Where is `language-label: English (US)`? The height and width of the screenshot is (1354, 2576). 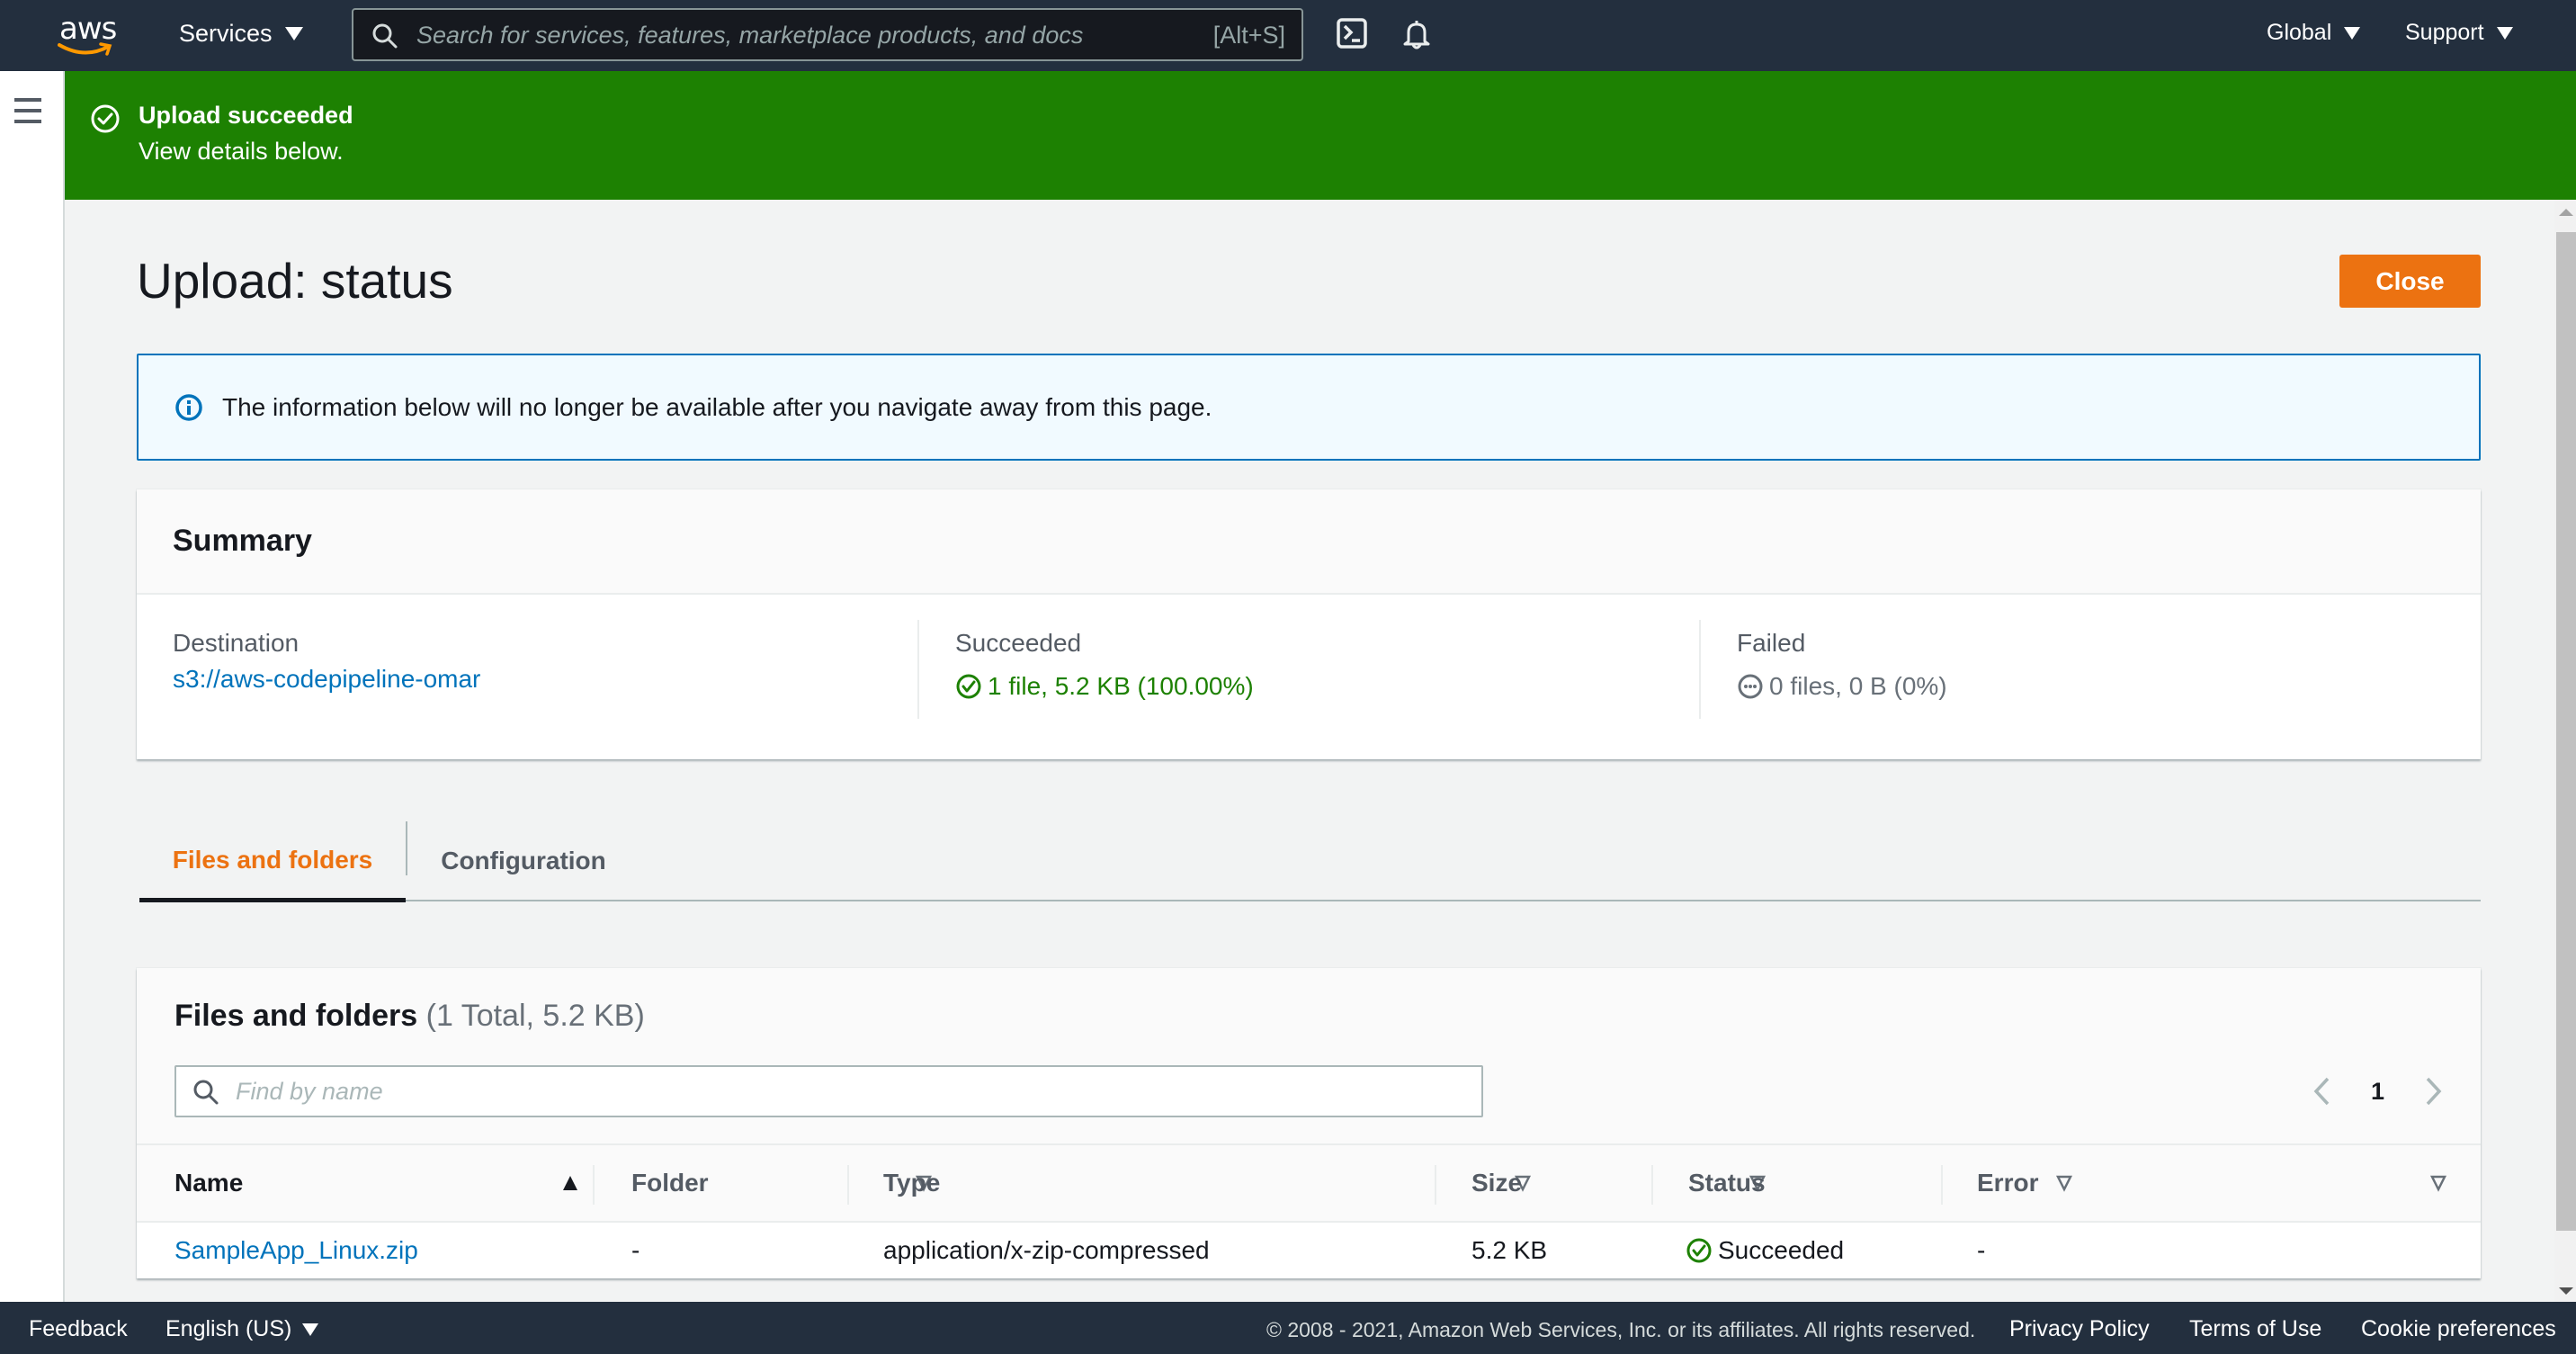
language-label: English (US) is located at coordinates (228, 1328).